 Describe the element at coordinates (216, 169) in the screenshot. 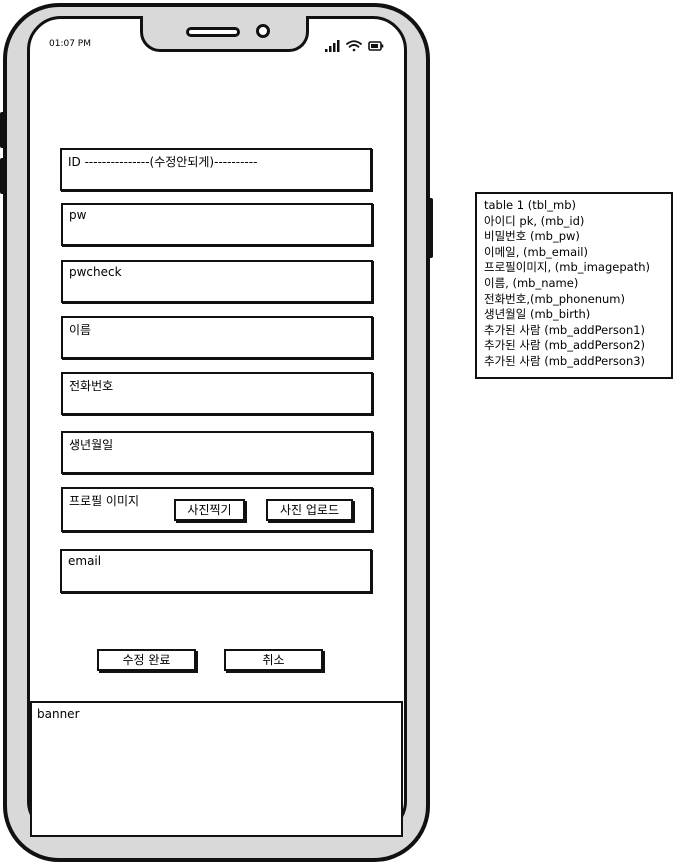

I see `id-field: ID ---------------(수정안되게)----------` at that location.